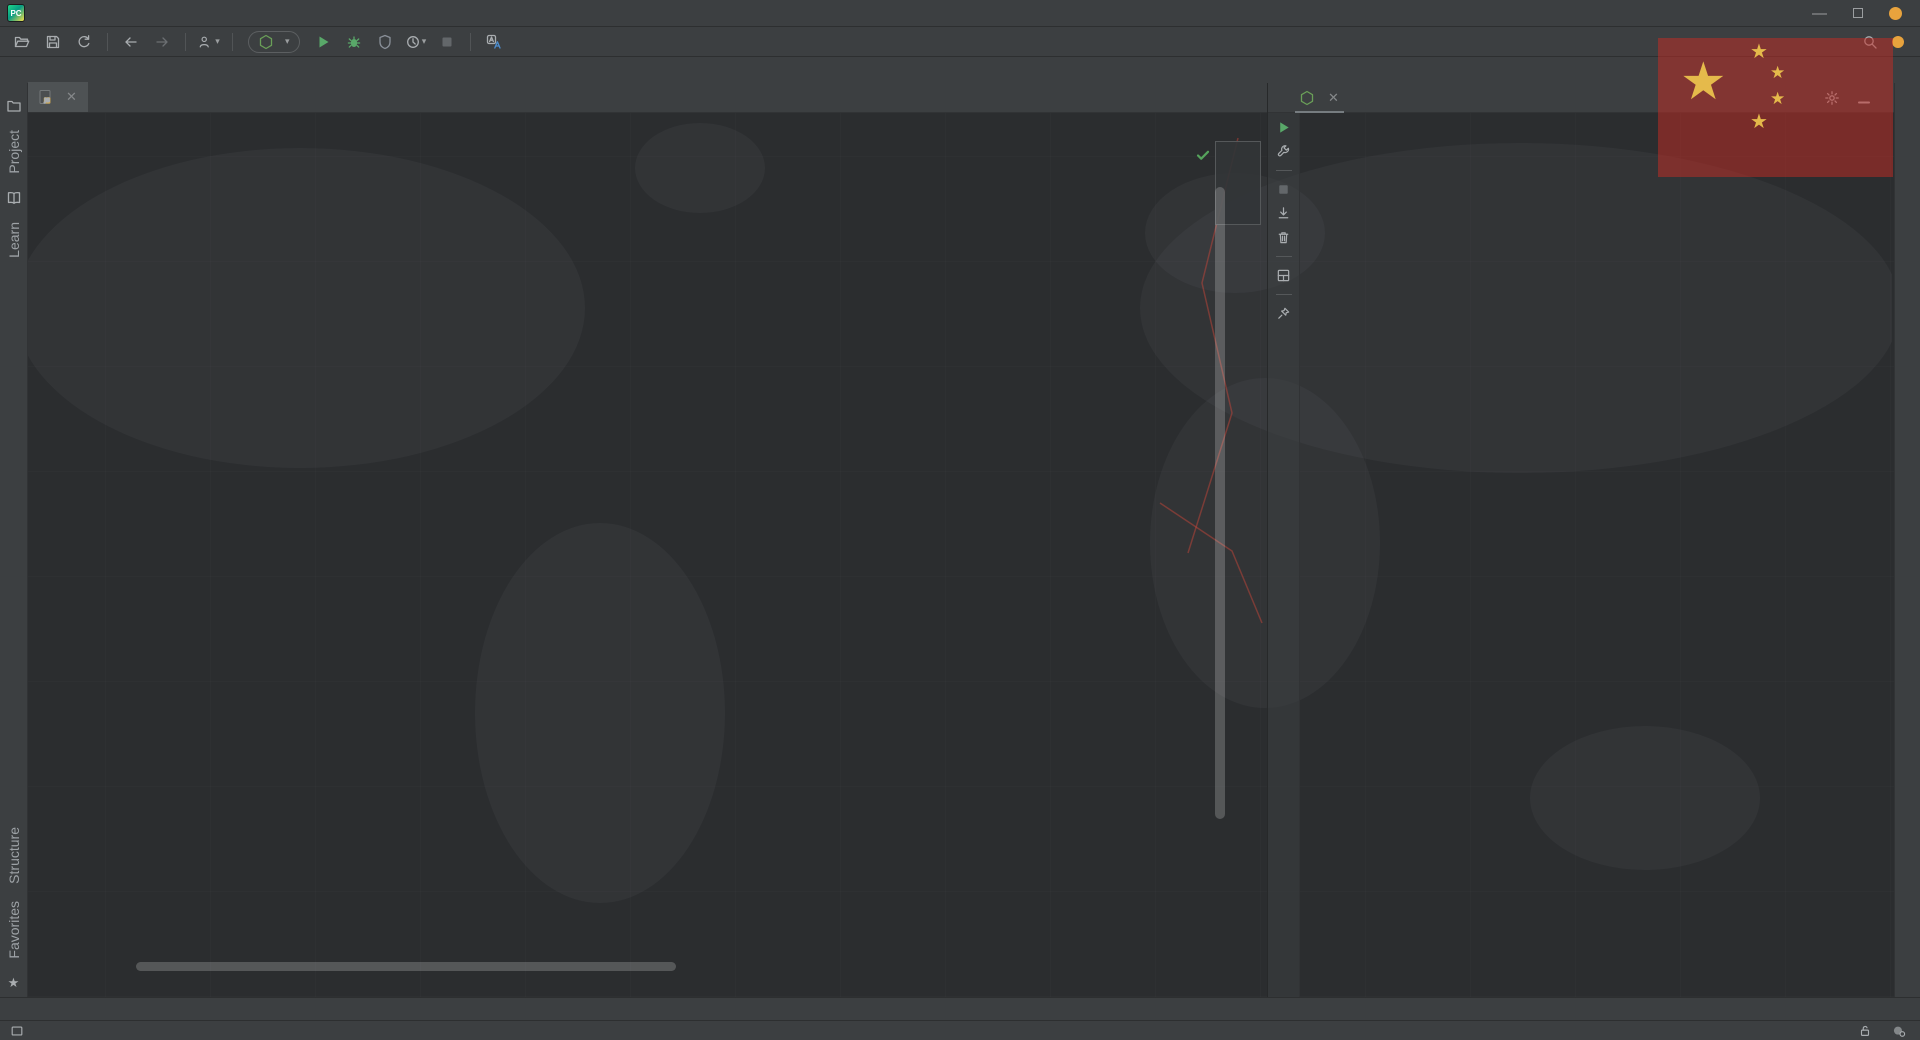 This screenshot has width=1920, height=1040. I want to click on screen-icon, so click(17, 1031).